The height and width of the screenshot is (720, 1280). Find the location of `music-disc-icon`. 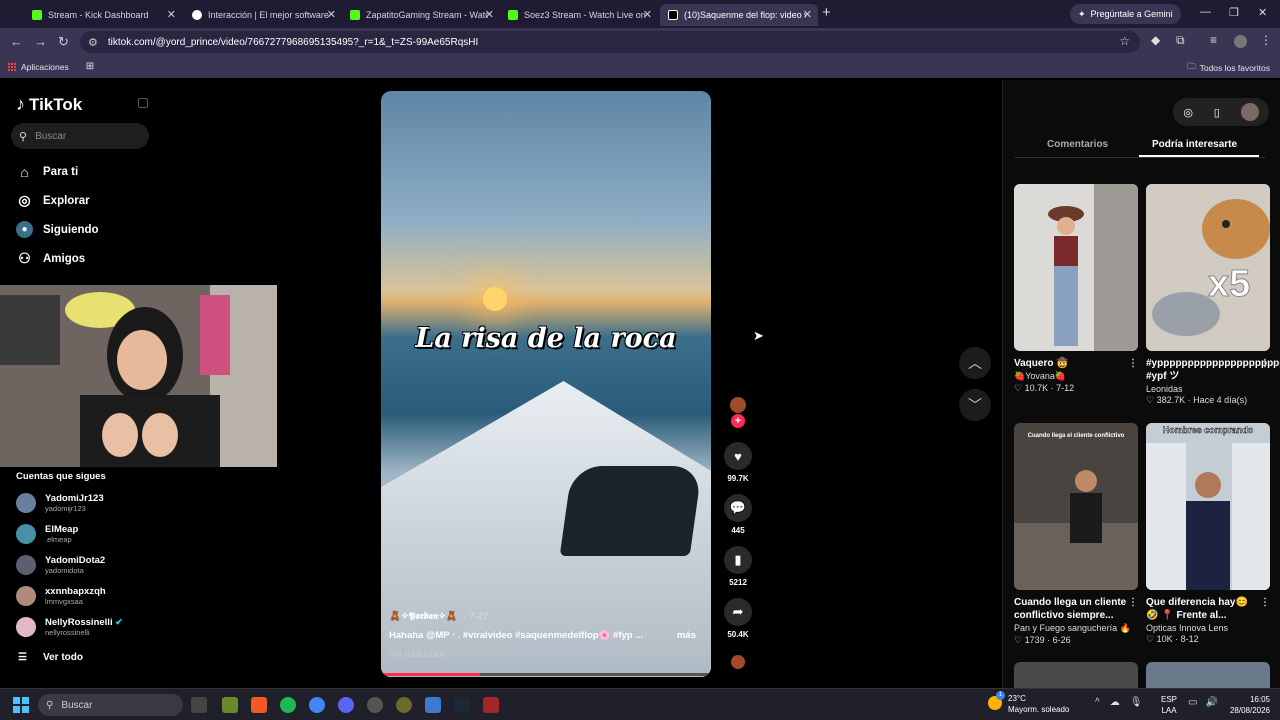

music-disc-icon is located at coordinates (738, 662).